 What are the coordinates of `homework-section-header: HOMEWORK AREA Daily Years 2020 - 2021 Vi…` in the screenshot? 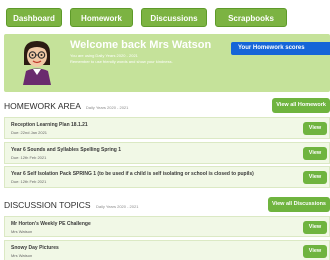 It's located at (167, 106).